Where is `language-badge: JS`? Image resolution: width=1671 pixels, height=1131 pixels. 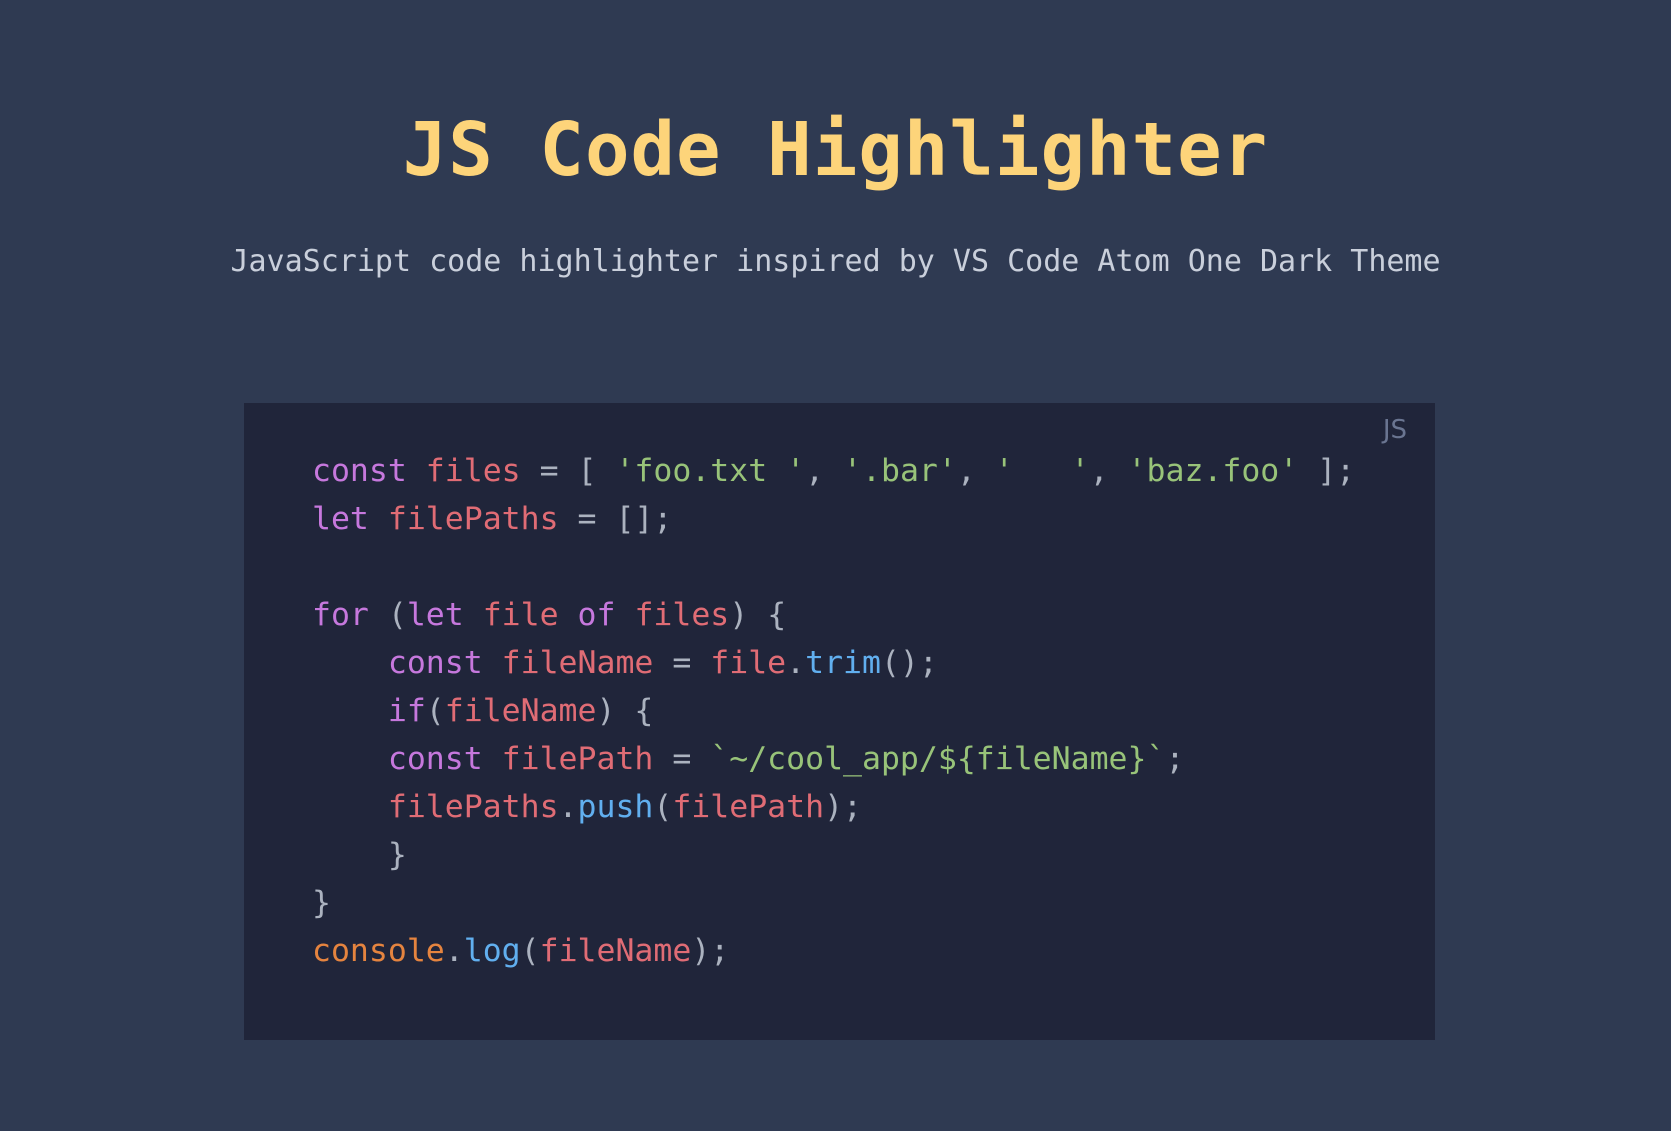 language-badge: JS is located at coordinates (1394, 430).